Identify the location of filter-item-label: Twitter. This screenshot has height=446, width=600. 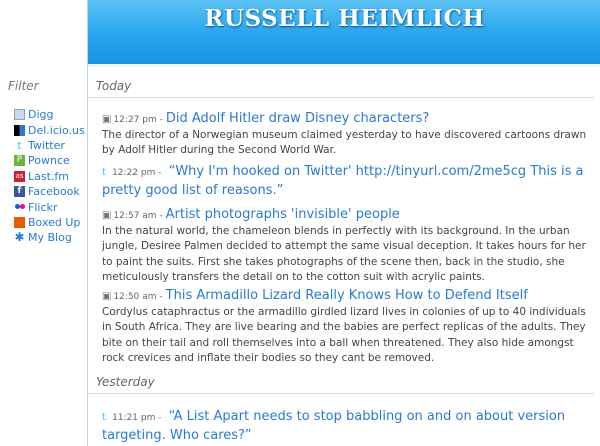
(46, 145).